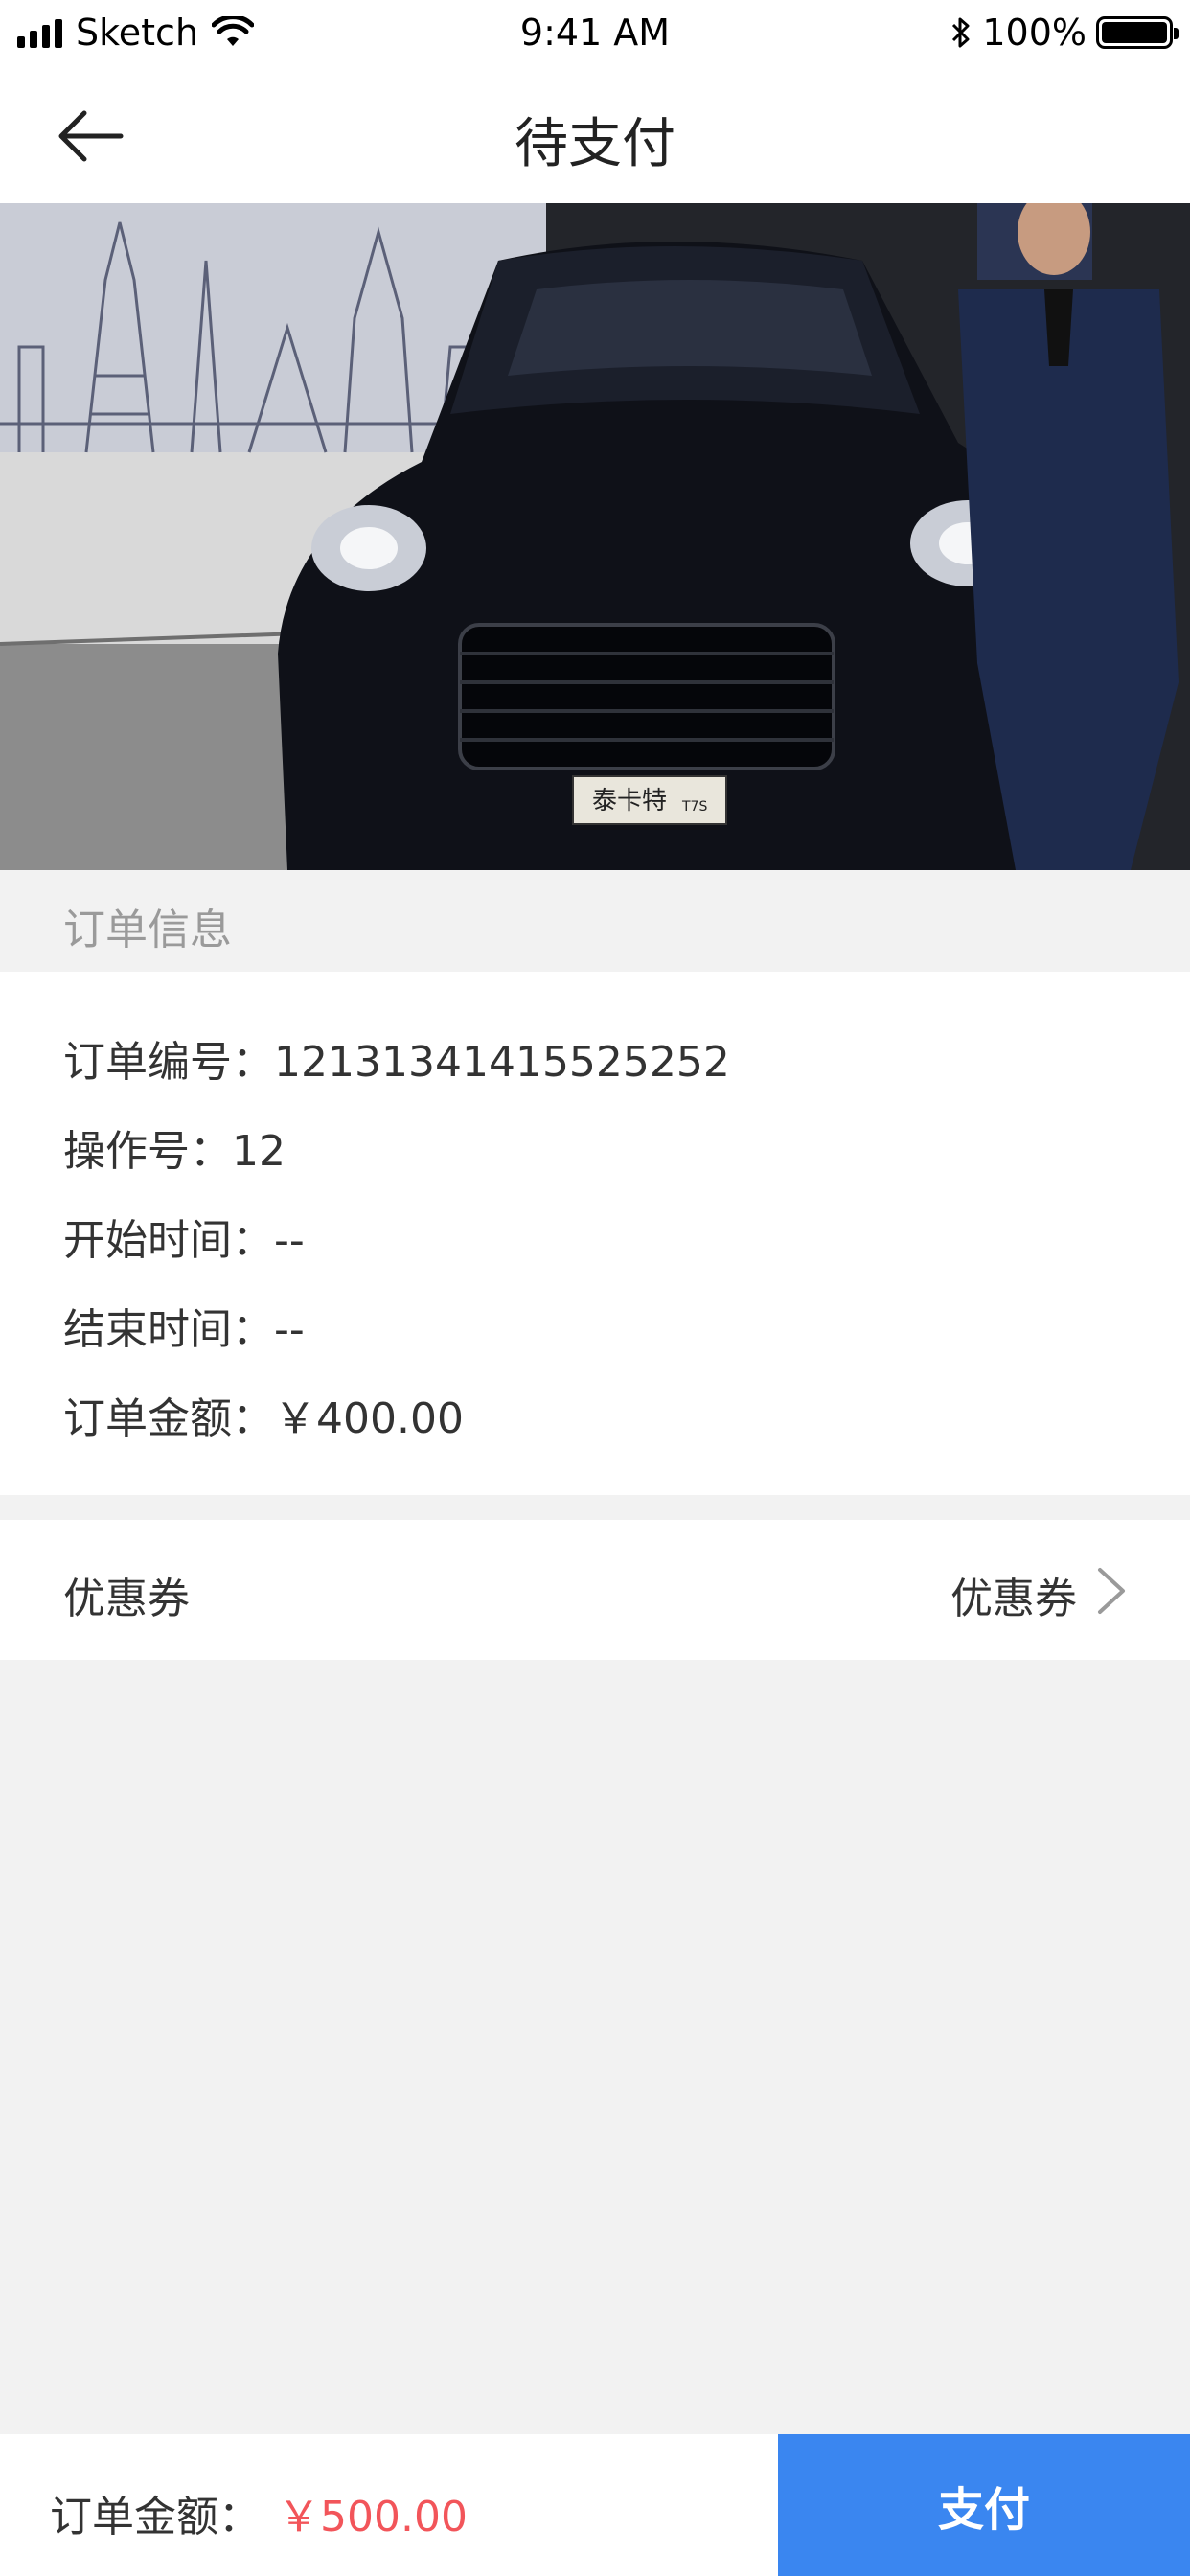 The height and width of the screenshot is (2576, 1190). Describe the element at coordinates (595, 921) in the screenshot. I see `order-info-header: 订单信息` at that location.